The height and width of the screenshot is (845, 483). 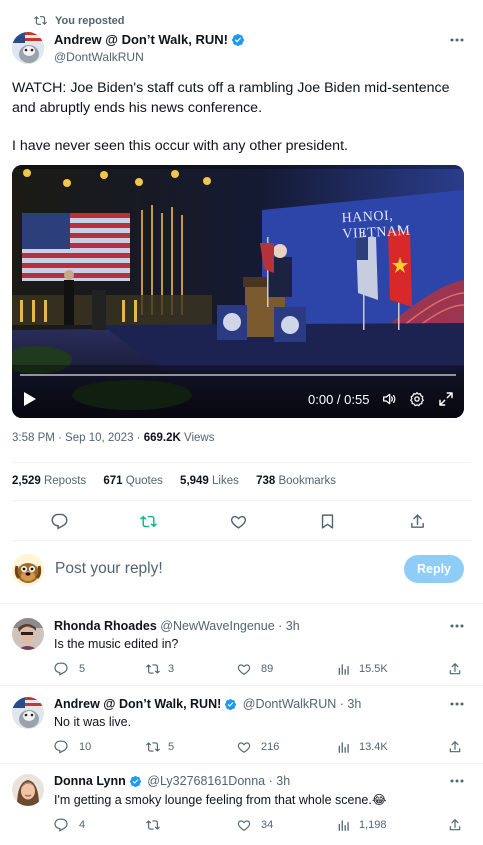 I want to click on repost-action: 3, so click(x=160, y=669).